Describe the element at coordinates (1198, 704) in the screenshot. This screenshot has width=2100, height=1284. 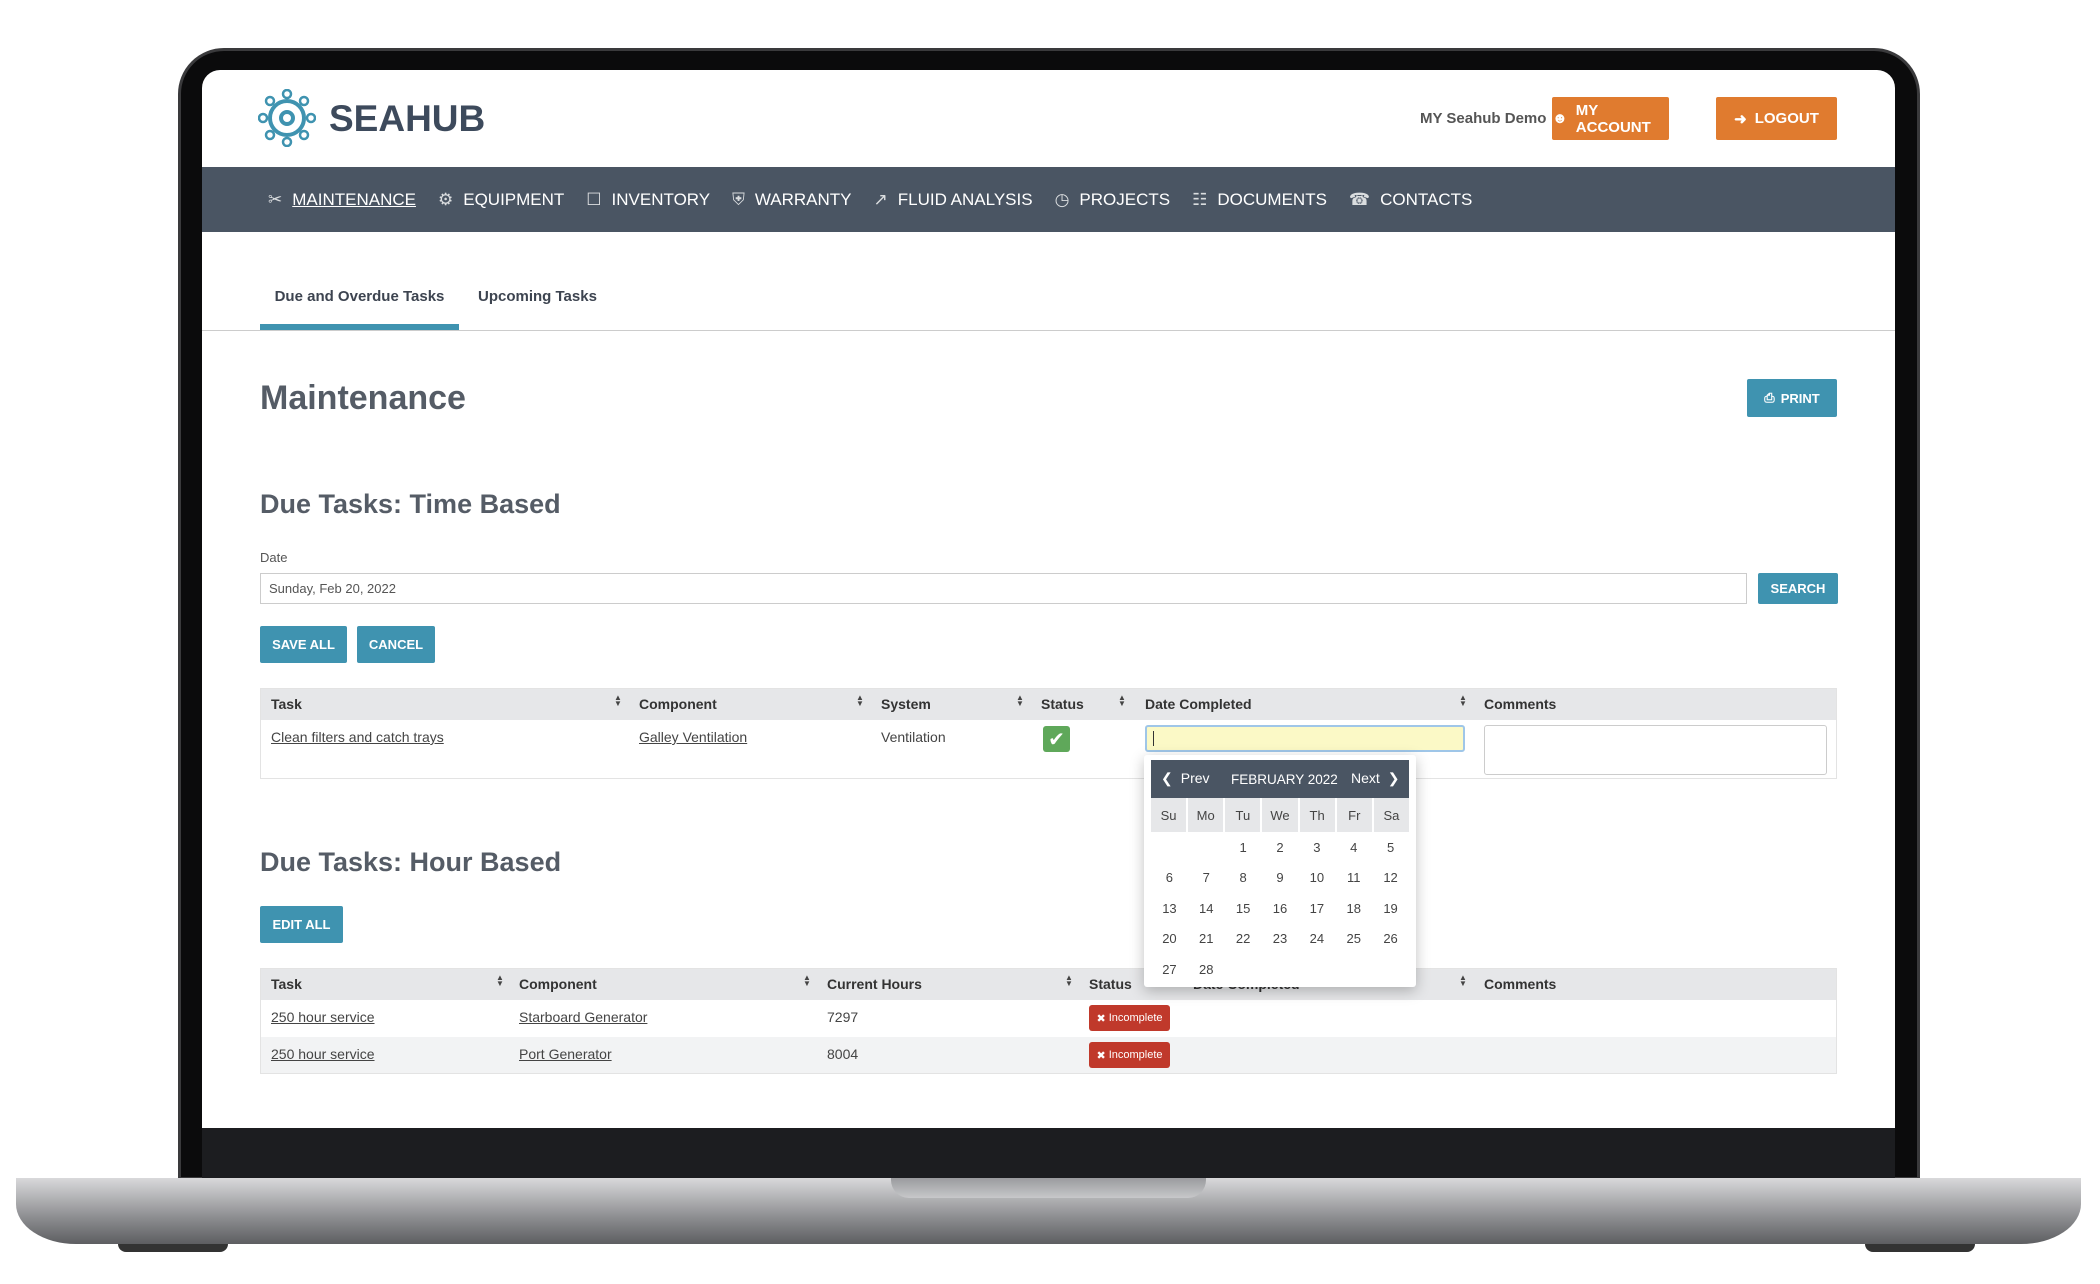
I see `col-date-completed: Date Completed` at that location.